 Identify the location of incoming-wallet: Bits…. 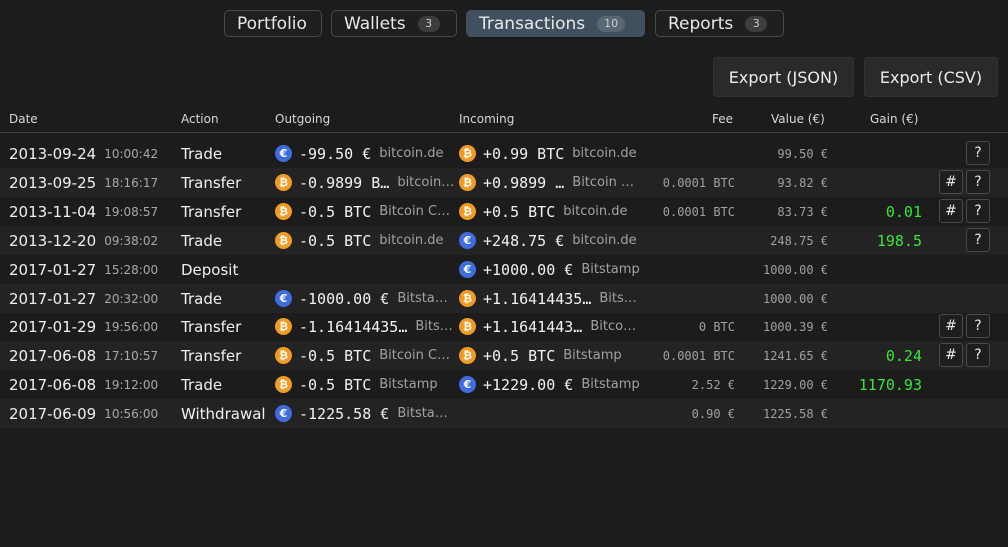
(617, 298).